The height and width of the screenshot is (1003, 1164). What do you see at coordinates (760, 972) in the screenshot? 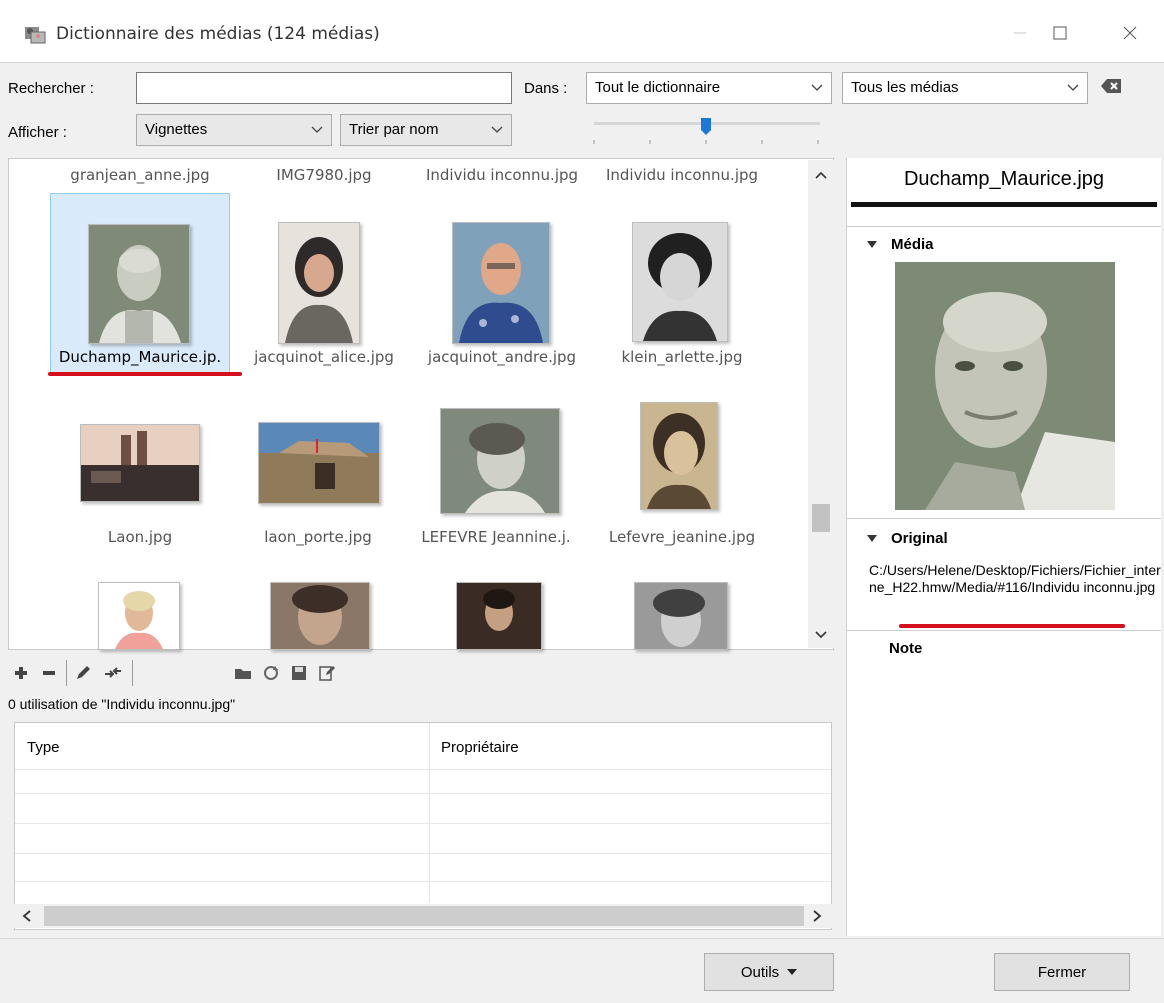
I see `tools-button-label: Outils` at bounding box center [760, 972].